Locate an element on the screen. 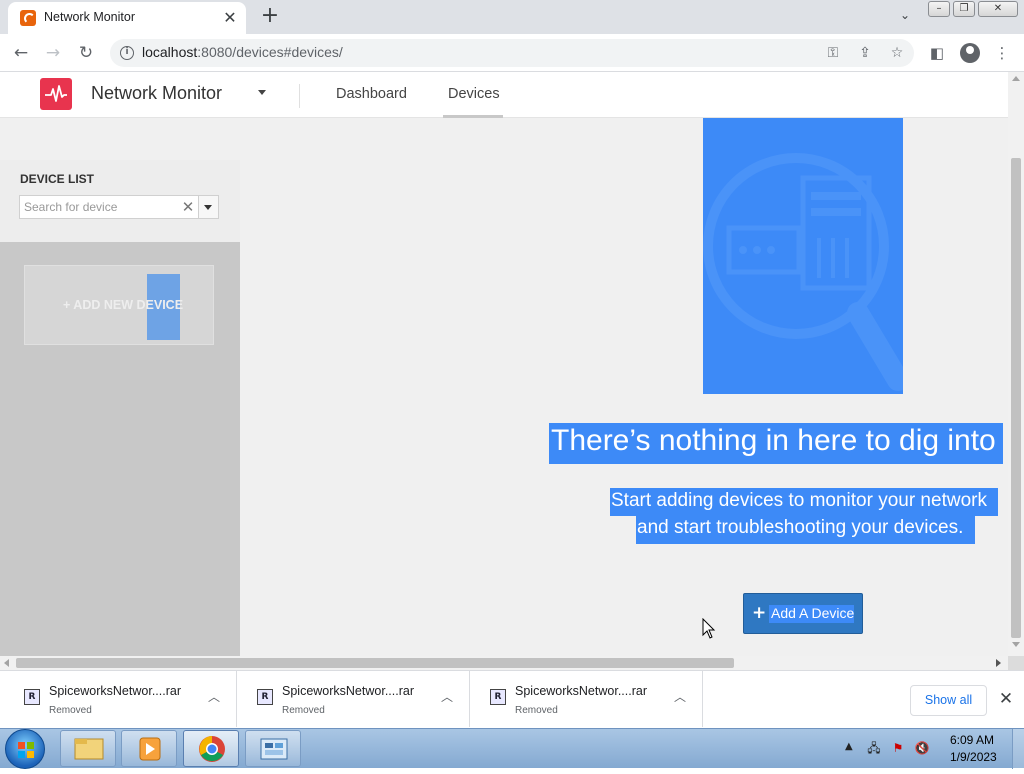  horizontal-scrollbar is located at coordinates (504, 663).